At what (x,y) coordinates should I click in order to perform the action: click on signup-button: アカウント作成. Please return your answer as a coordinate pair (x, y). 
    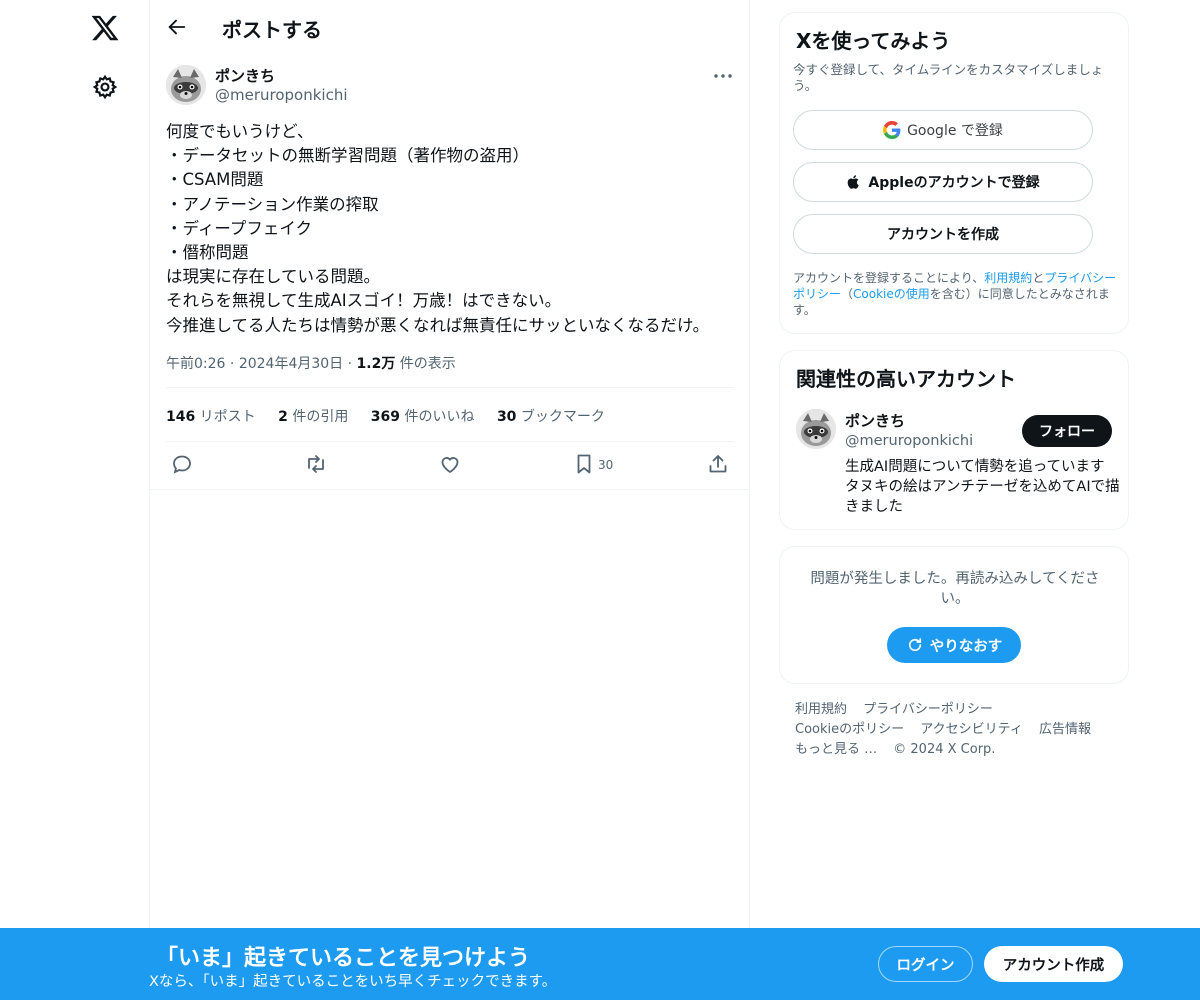
    Looking at the image, I should click on (1053, 964).